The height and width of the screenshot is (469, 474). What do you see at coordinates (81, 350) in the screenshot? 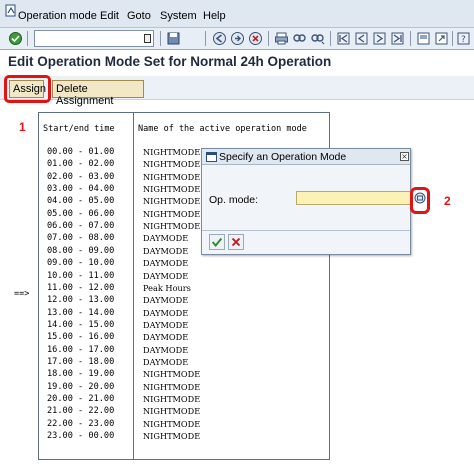
I see `row-time: 16.00 - 17.00` at bounding box center [81, 350].